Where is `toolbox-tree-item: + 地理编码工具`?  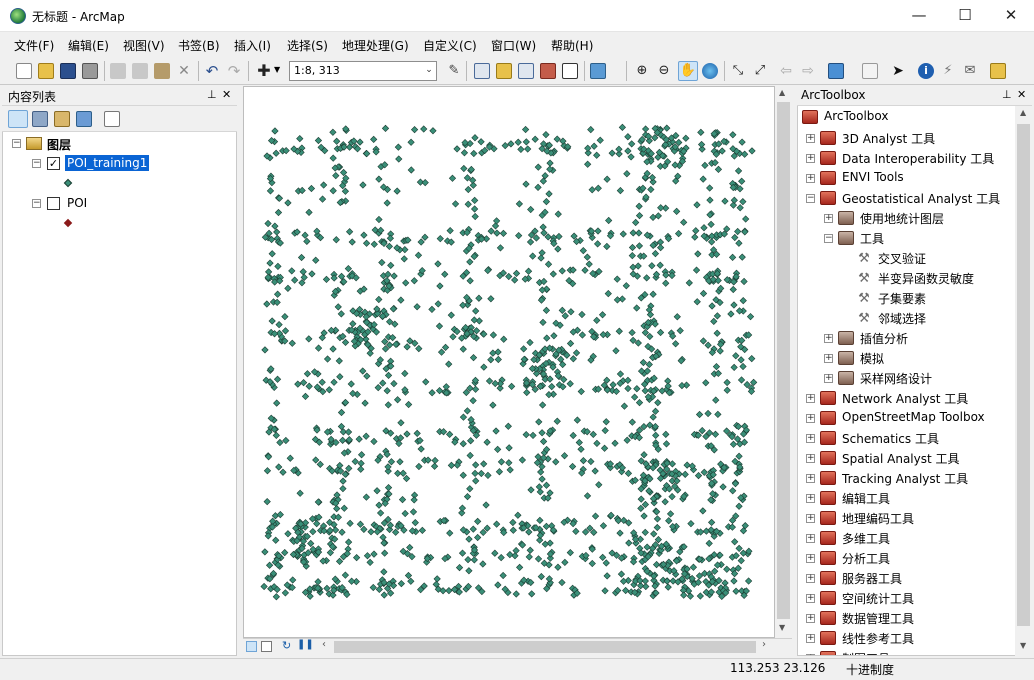 toolbox-tree-item: + 地理编码工具 is located at coordinates (907, 519).